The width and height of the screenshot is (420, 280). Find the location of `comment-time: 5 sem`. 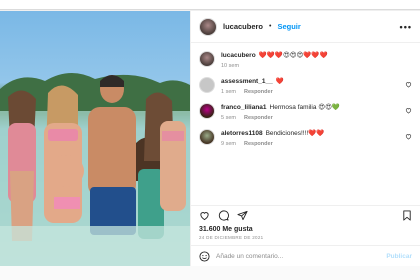

comment-time: 5 sem is located at coordinates (228, 118).